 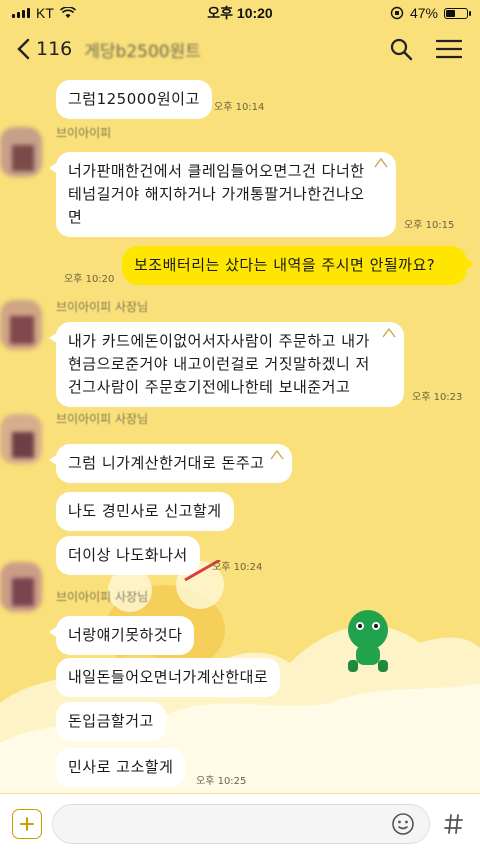 I want to click on carrier-label: KT, so click(x=45, y=13).